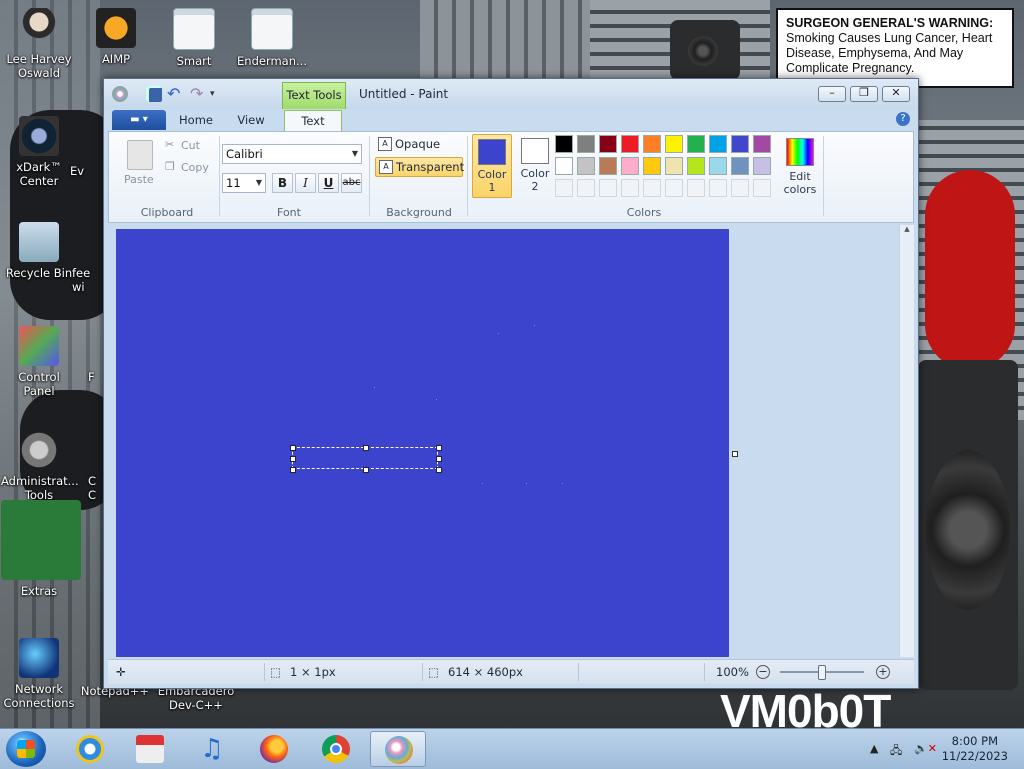 Image resolution: width=1024 pixels, height=769 pixels. Describe the element at coordinates (906, 441) in the screenshot. I see `vertical-scrollbar: ▲` at that location.